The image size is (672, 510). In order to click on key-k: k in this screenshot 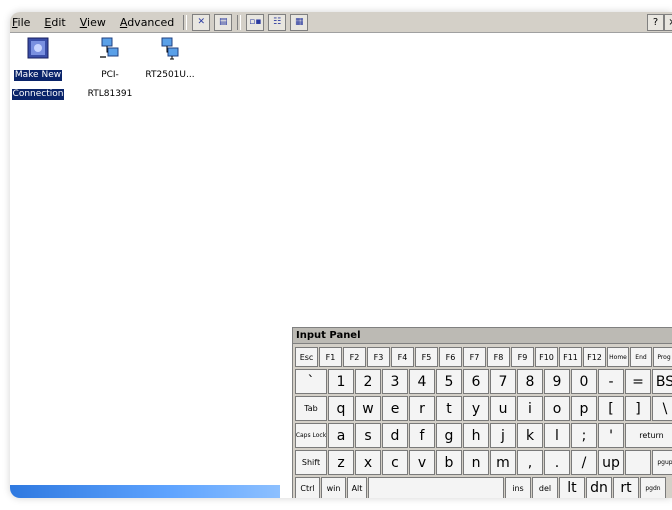, I will do `click(530, 435)`.